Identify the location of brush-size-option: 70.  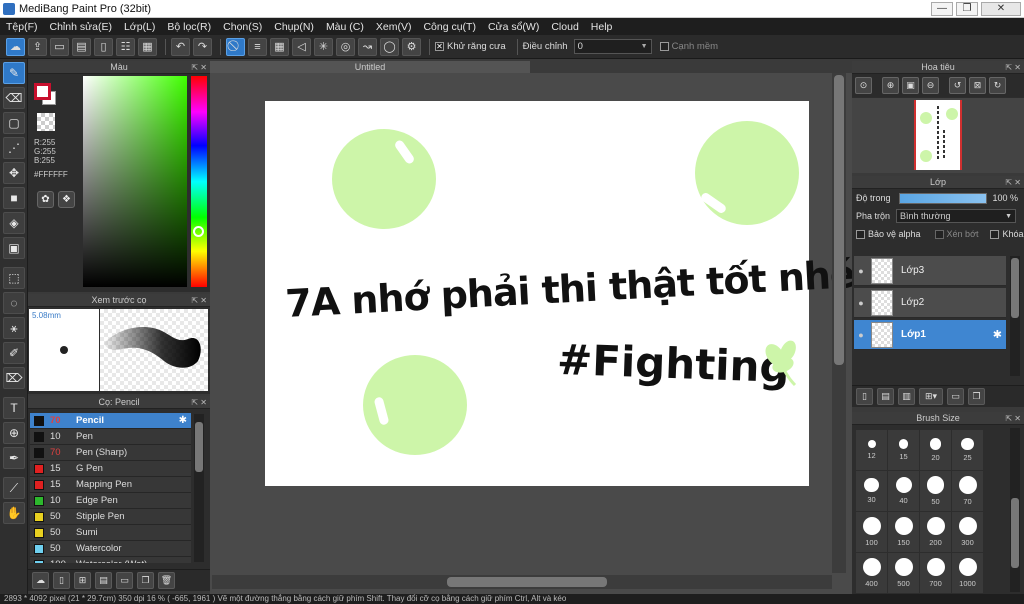
(967, 491).